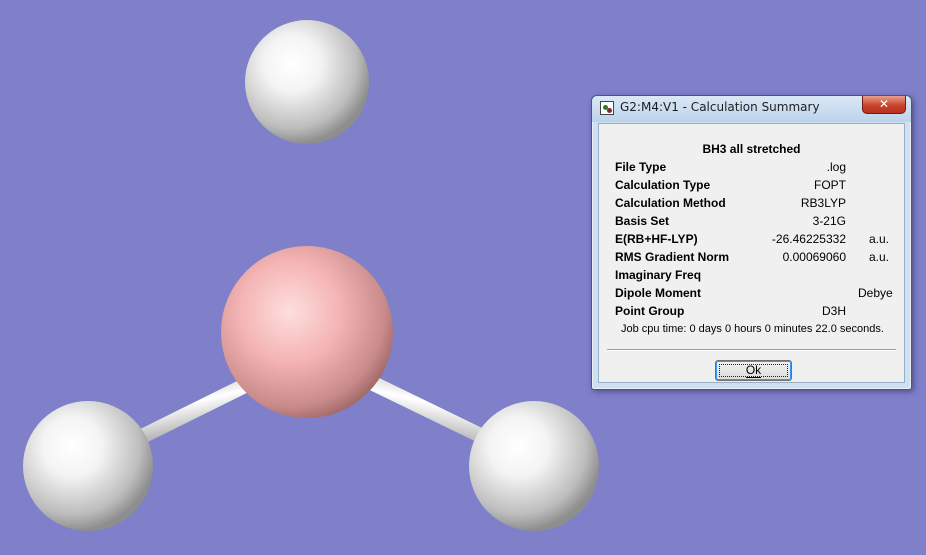  What do you see at coordinates (720, 107) in the screenshot?
I see `dialog-title: G2:M4:V1 - Calculation Summary` at bounding box center [720, 107].